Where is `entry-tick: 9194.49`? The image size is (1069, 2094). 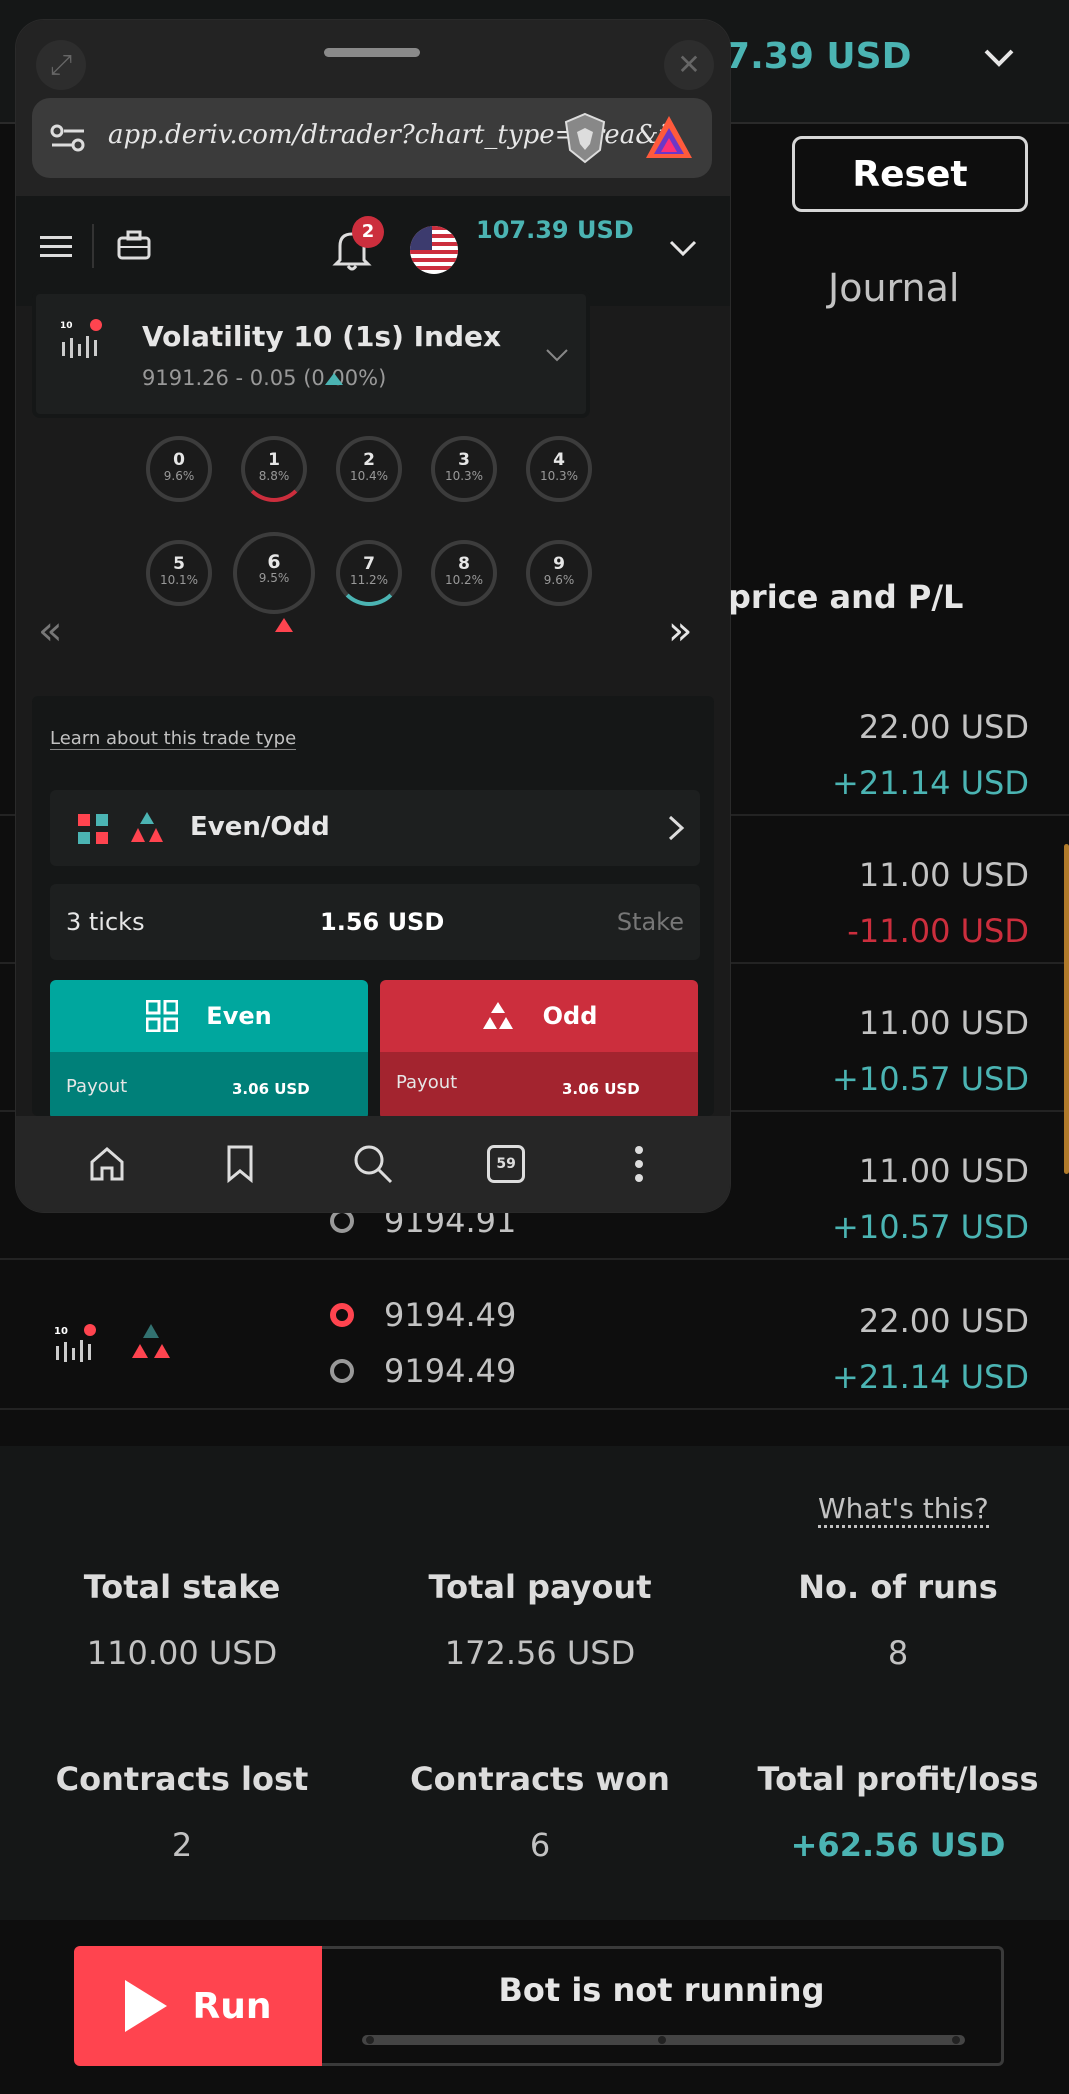 entry-tick: 9194.49 is located at coordinates (423, 1315).